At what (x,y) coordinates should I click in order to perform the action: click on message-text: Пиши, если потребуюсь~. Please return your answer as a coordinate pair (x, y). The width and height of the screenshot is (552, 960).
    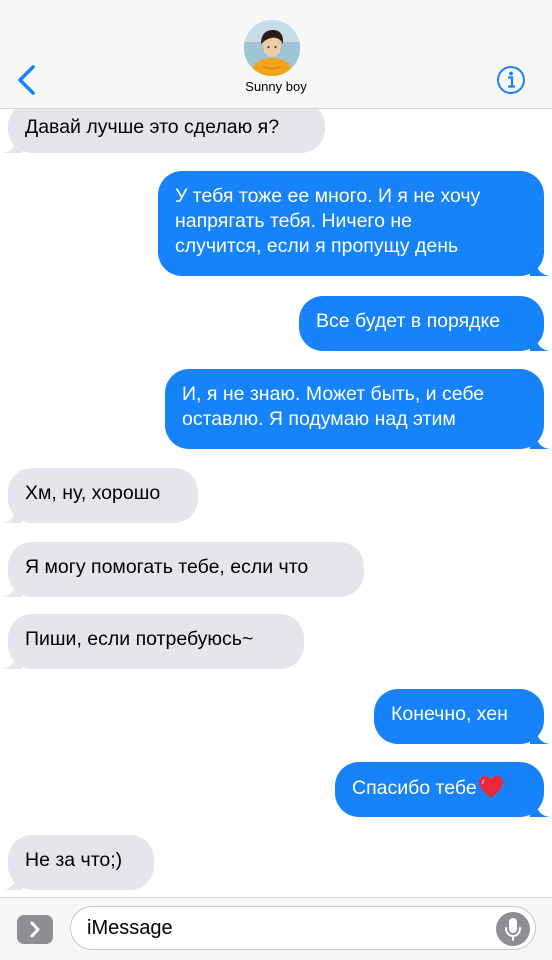
    Looking at the image, I should click on (139, 639).